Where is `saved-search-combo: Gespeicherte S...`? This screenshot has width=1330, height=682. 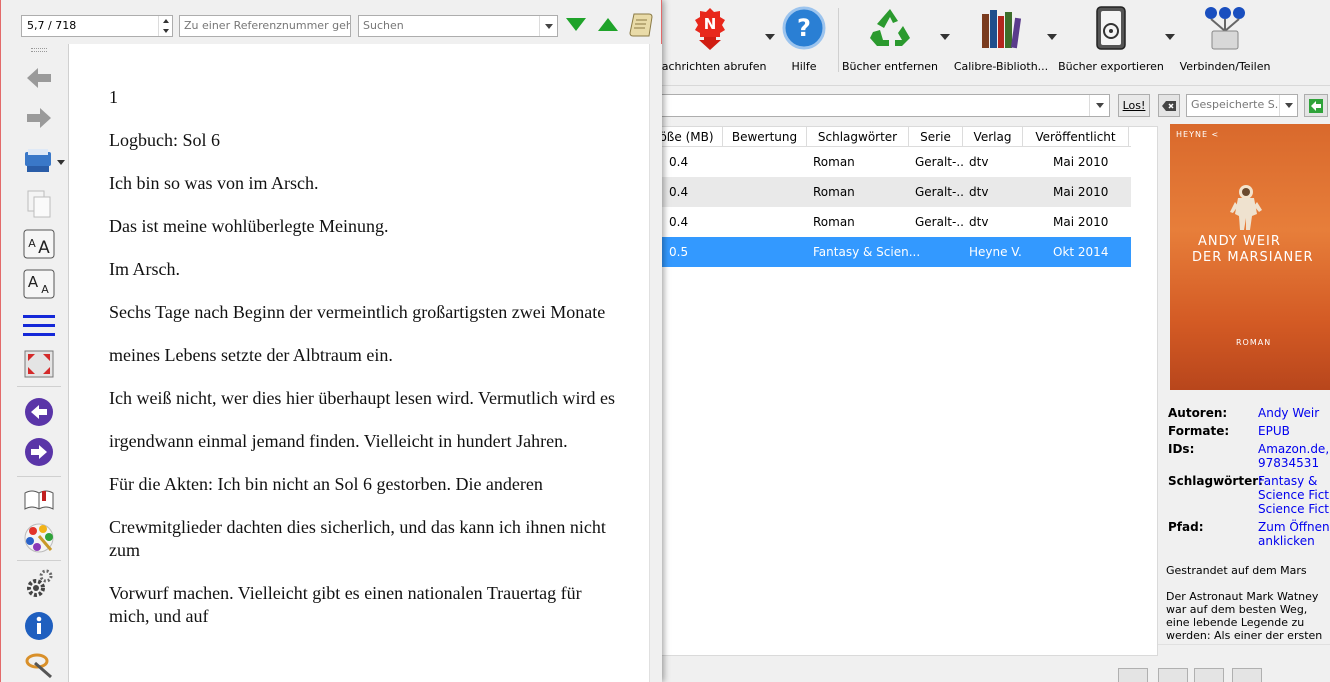
saved-search-combo: Gespeicherte S... is located at coordinates (1242, 105).